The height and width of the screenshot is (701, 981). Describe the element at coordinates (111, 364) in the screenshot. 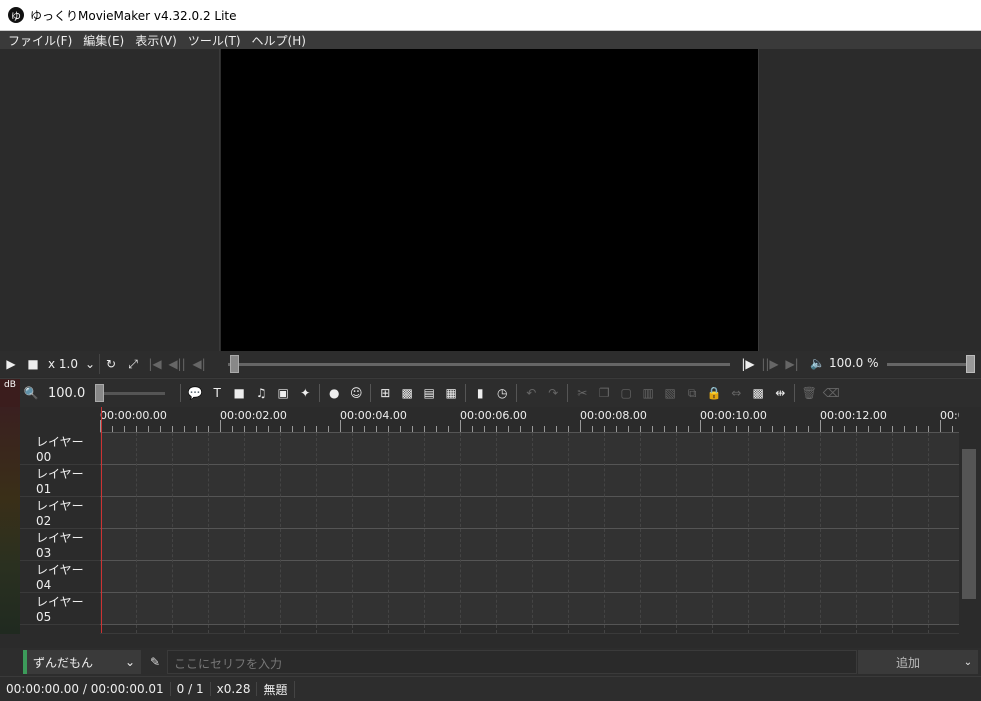

I see `loop-icon: ↻` at that location.